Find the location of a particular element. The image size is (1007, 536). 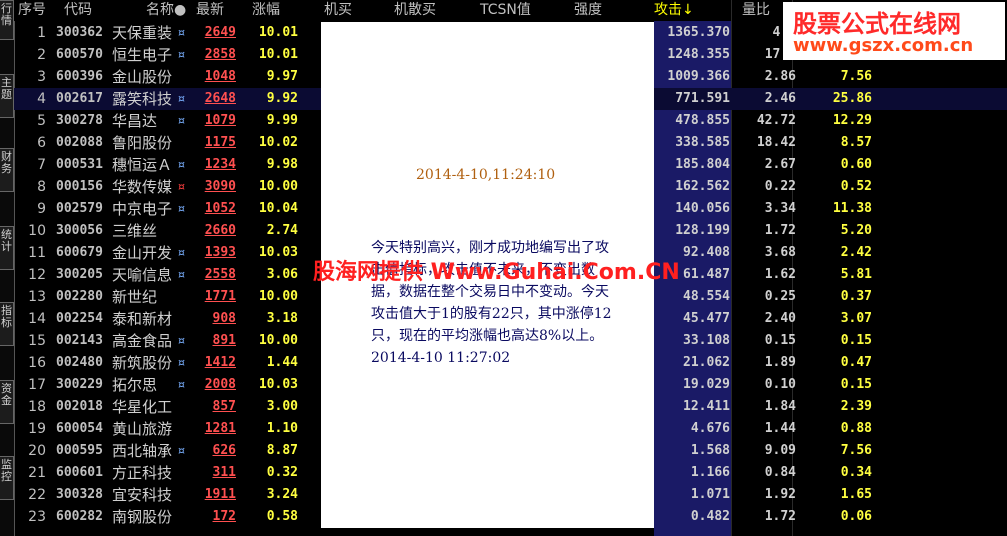

row-pct: 9.98 is located at coordinates (282, 164).